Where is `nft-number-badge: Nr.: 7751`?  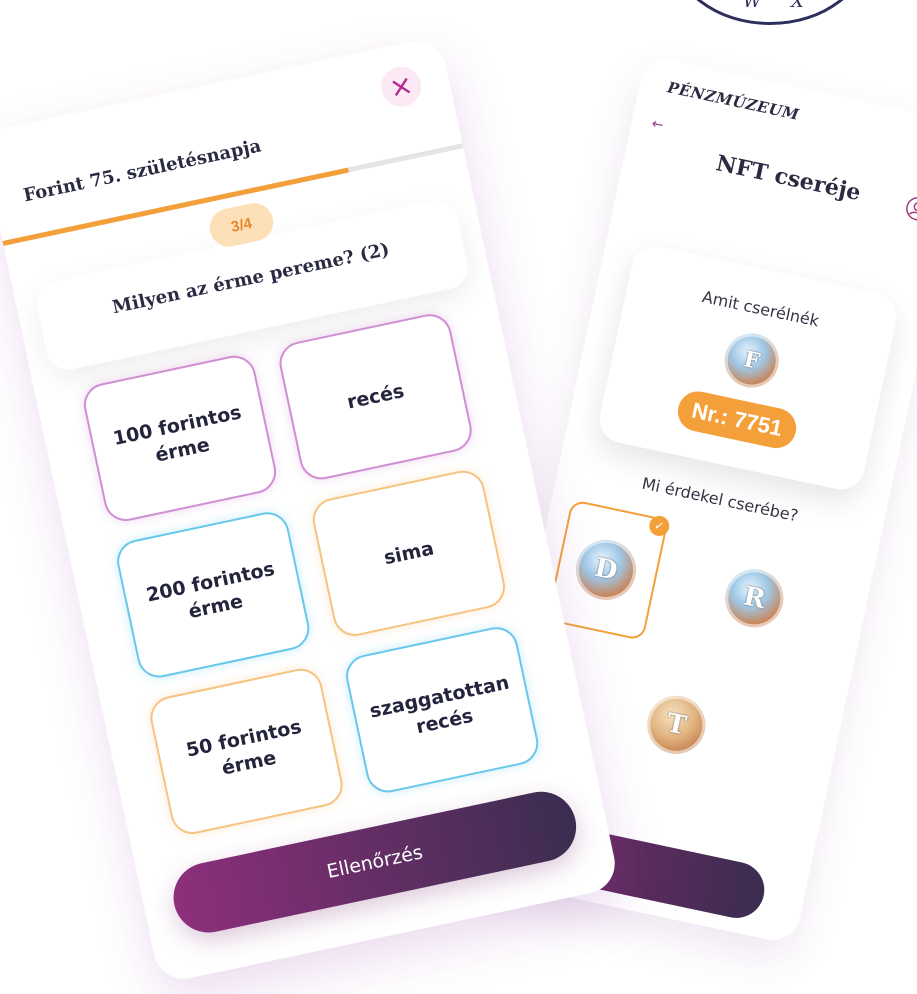
nft-number-badge: Nr.: 7751 is located at coordinates (737, 419).